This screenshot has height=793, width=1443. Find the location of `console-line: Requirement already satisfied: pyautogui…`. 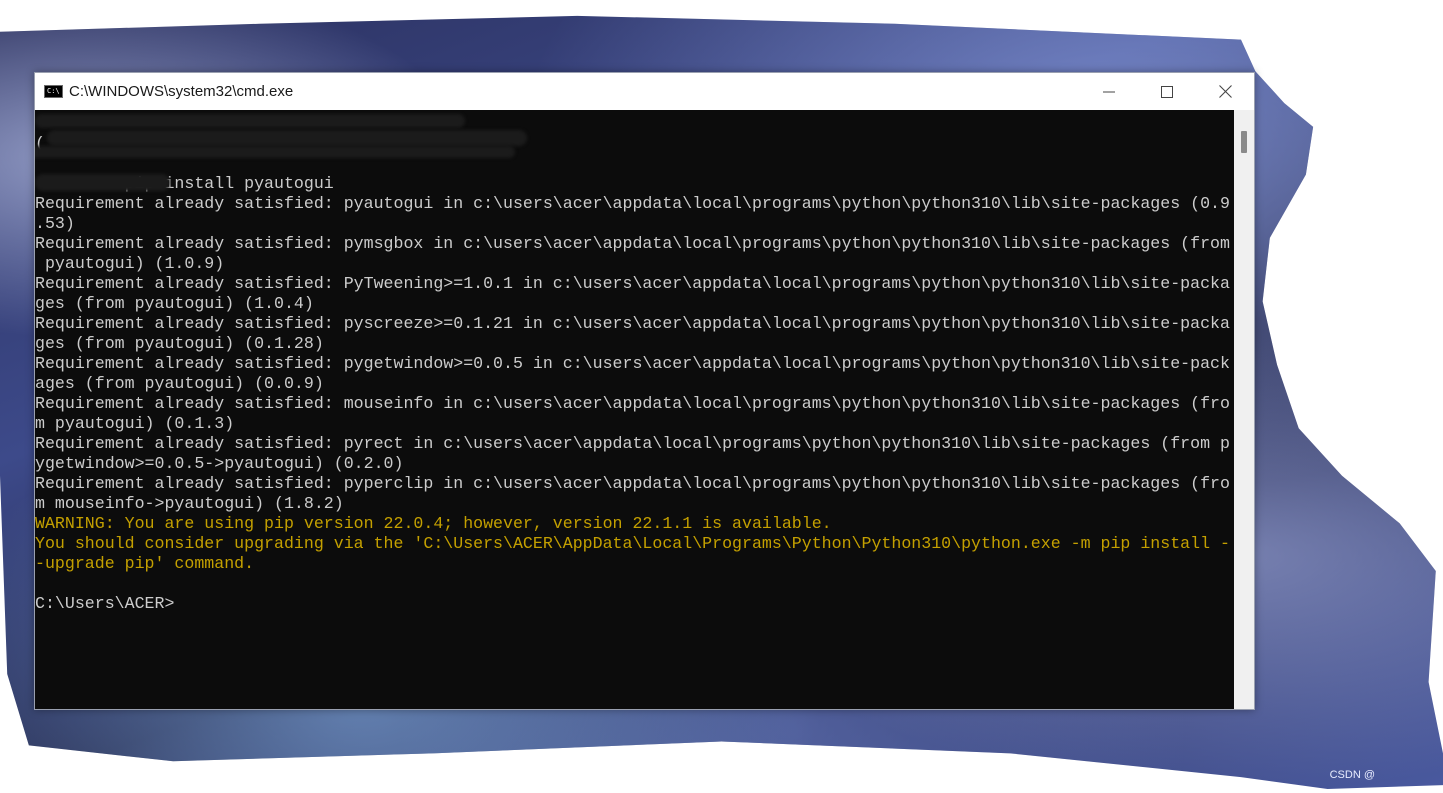

console-line: Requirement already satisfied: pyautogui… is located at coordinates (632, 203).